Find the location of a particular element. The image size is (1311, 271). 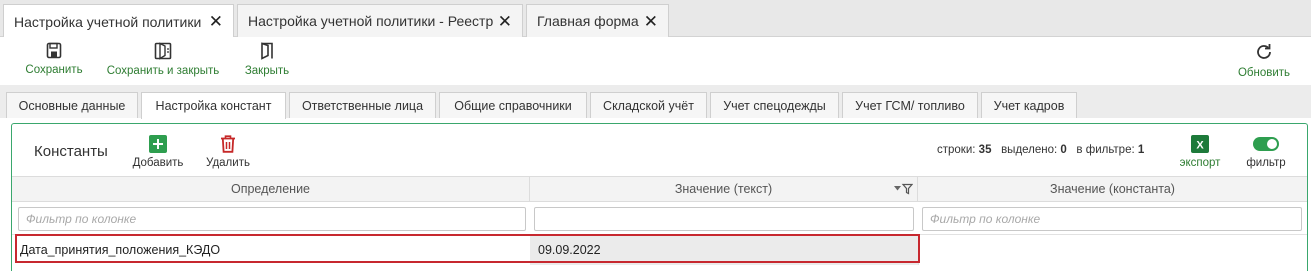

column-label: Определение is located at coordinates (270, 189).